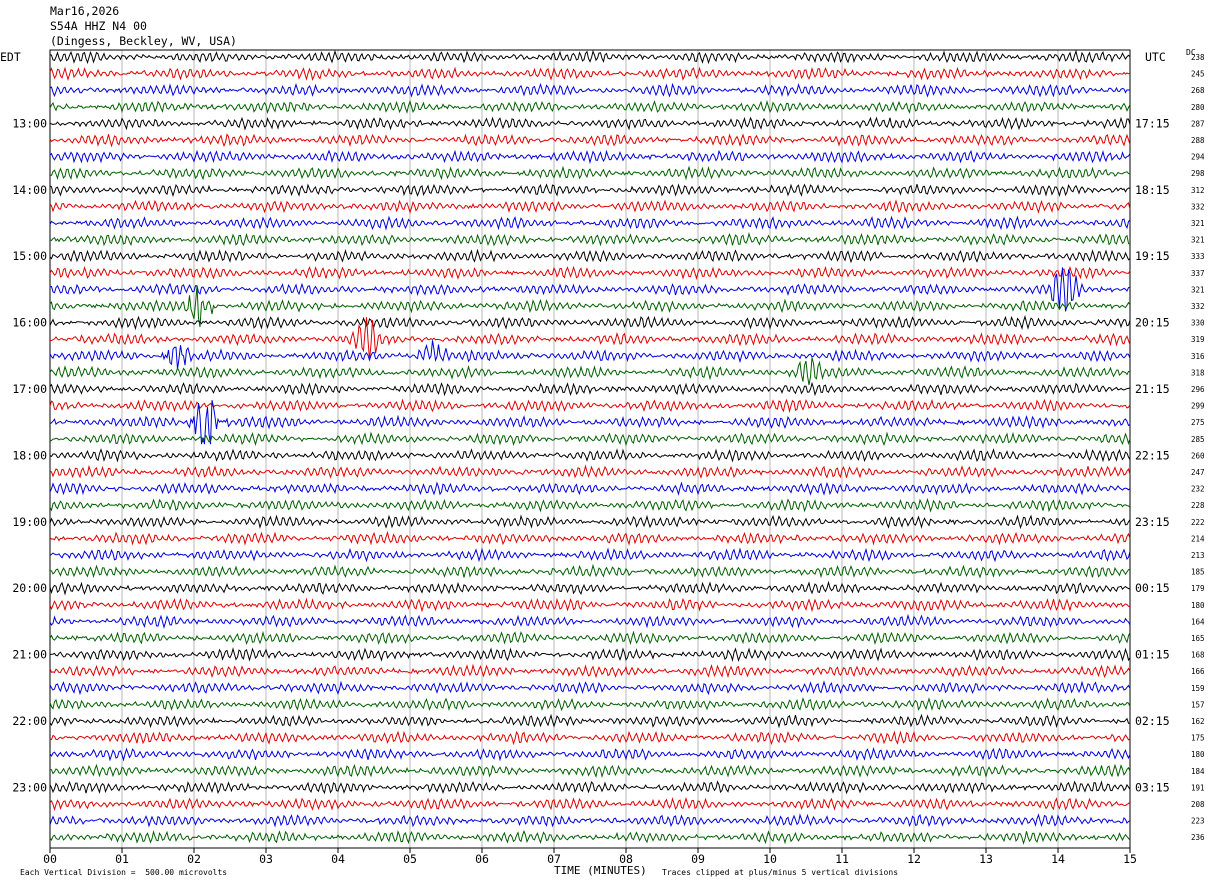 The width and height of the screenshot is (1210, 886). I want to click on dc-offset-label: 232, so click(1198, 489).